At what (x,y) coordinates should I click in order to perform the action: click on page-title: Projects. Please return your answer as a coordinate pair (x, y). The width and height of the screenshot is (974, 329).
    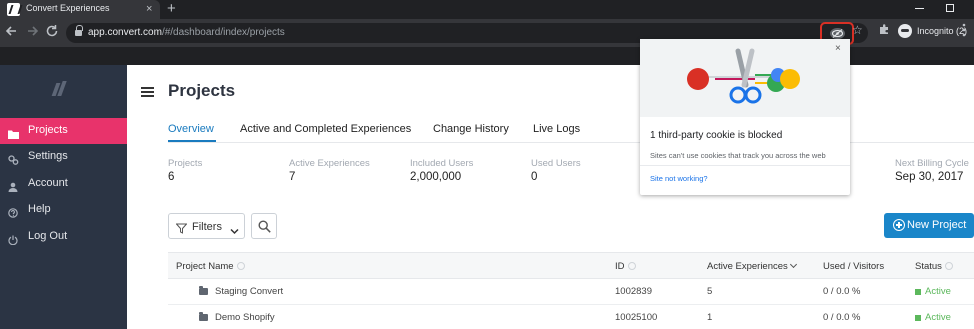
    Looking at the image, I should click on (202, 90).